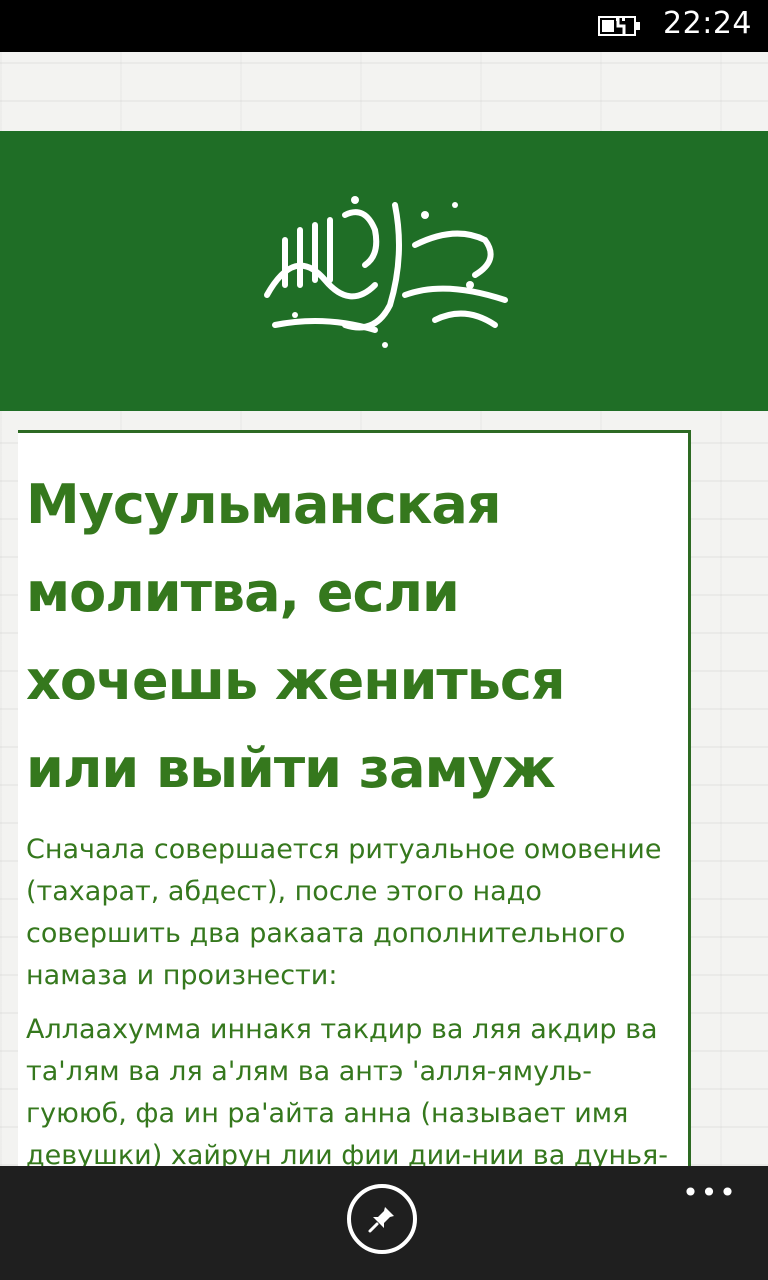 The width and height of the screenshot is (768, 1280). What do you see at coordinates (386, 272) in the screenshot?
I see `arabic-calligraphy-icon` at bounding box center [386, 272].